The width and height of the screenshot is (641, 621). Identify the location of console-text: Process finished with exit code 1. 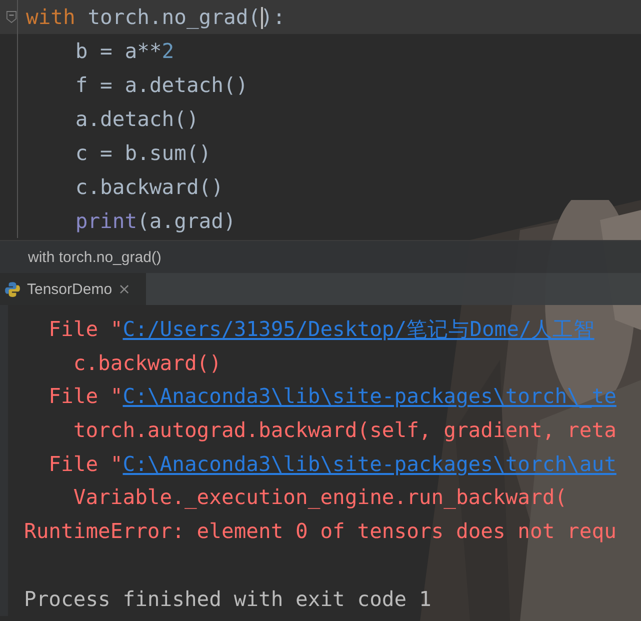
(228, 598).